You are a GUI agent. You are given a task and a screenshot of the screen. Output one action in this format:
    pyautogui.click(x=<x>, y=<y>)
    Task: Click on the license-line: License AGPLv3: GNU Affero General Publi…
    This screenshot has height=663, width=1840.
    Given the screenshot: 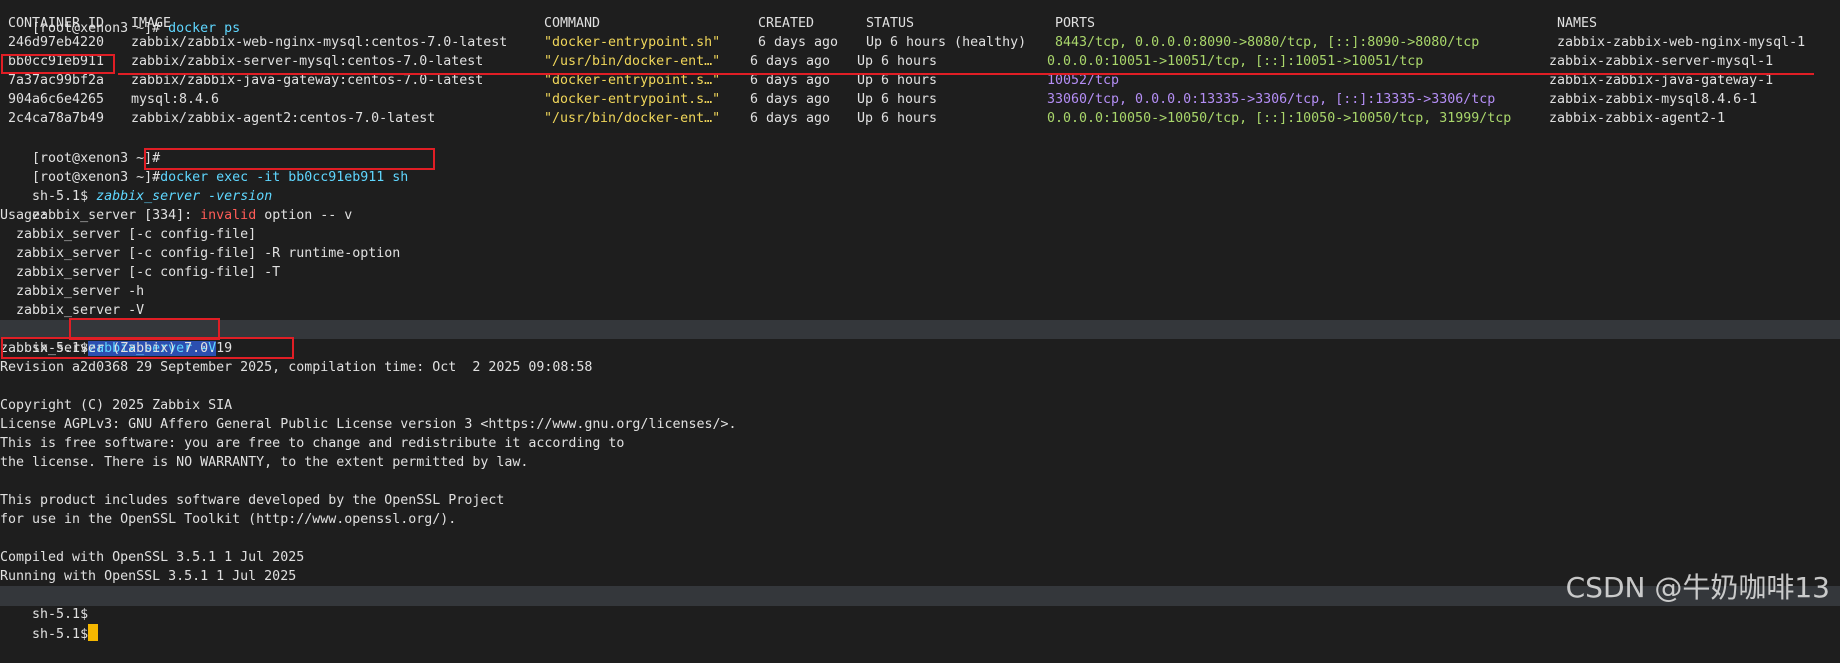 What is the action you would take?
    pyautogui.click(x=368, y=424)
    